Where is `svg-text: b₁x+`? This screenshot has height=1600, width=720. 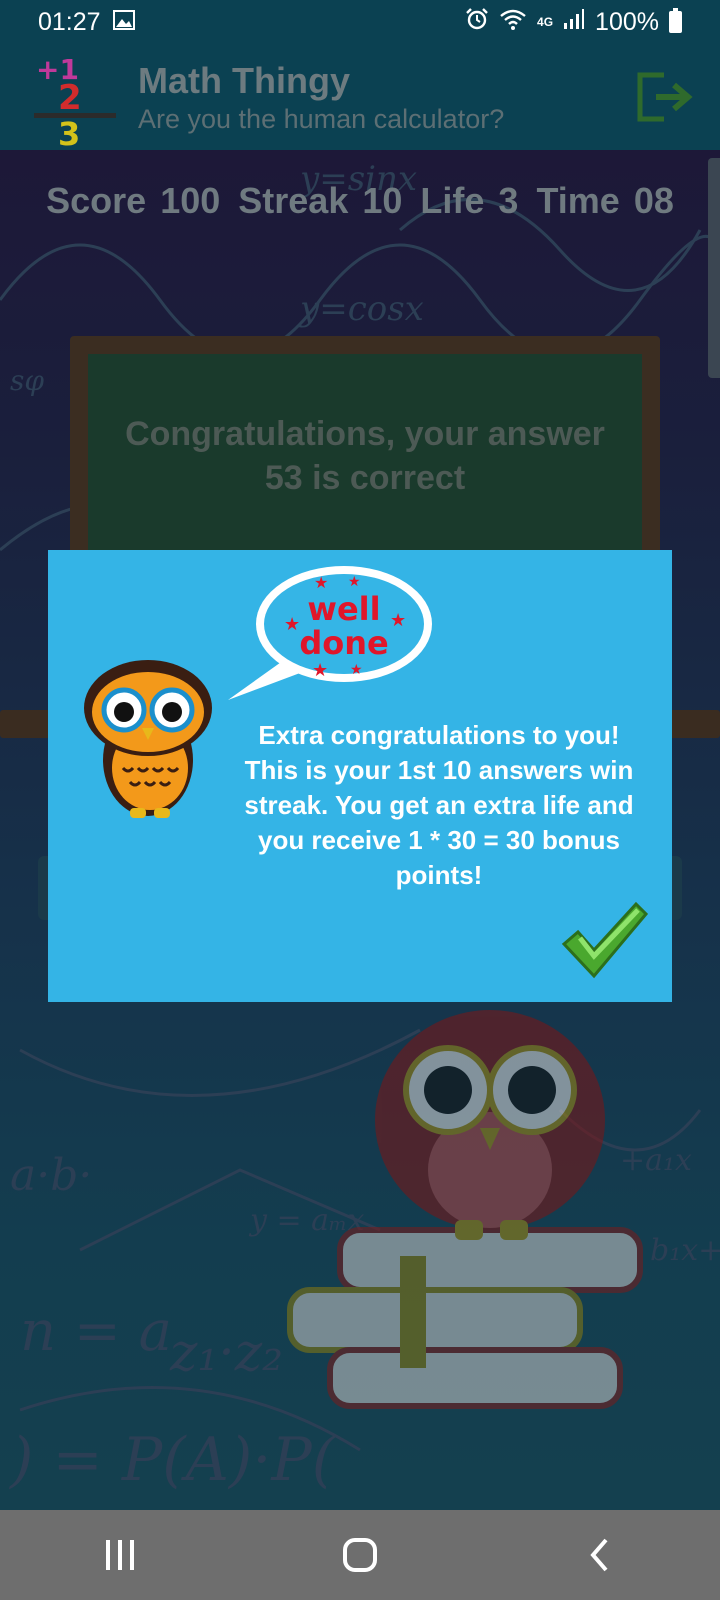
svg-text: b₁x+ is located at coordinates (685, 1250).